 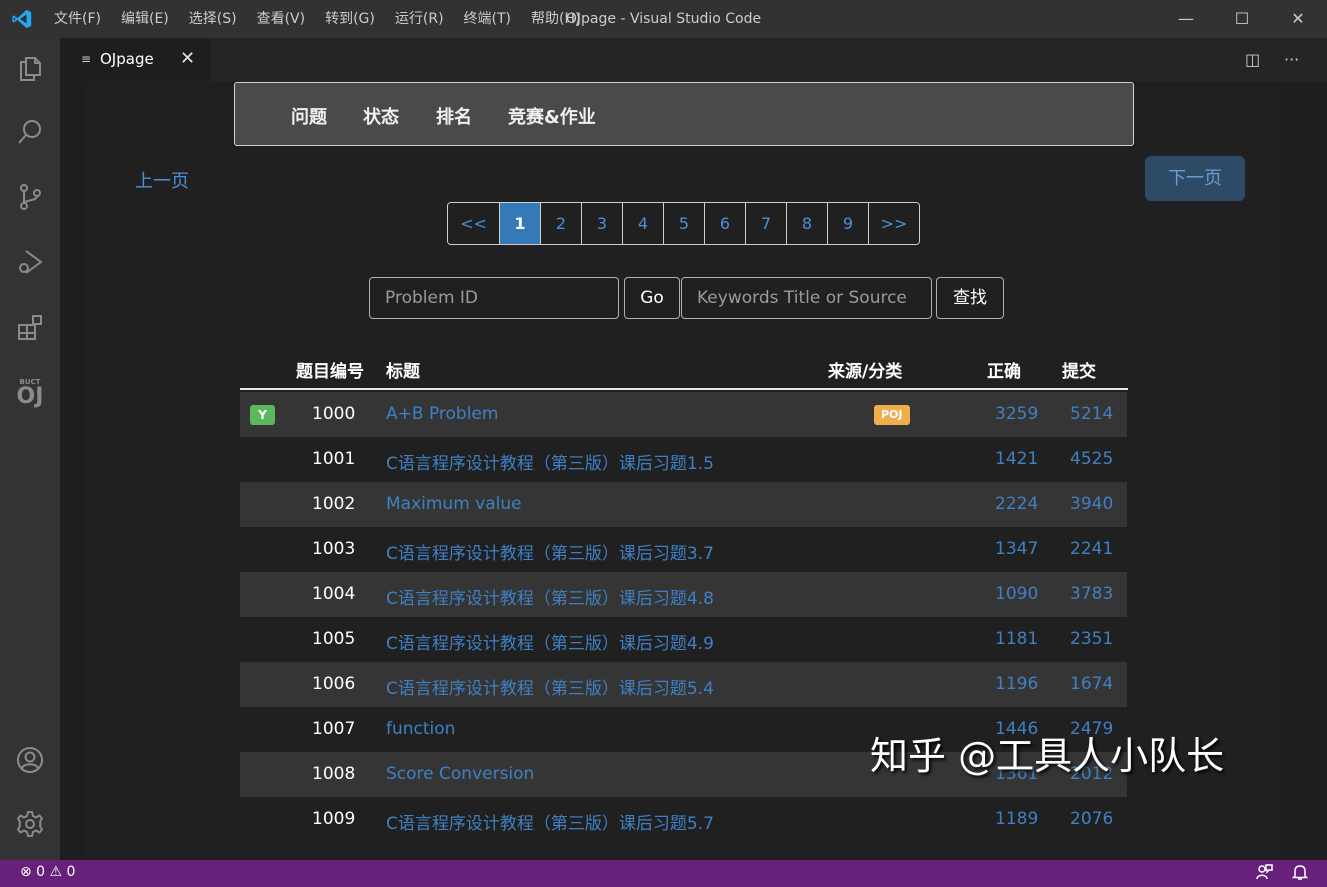 I want to click on explorer-button, so click(x=30, y=68).